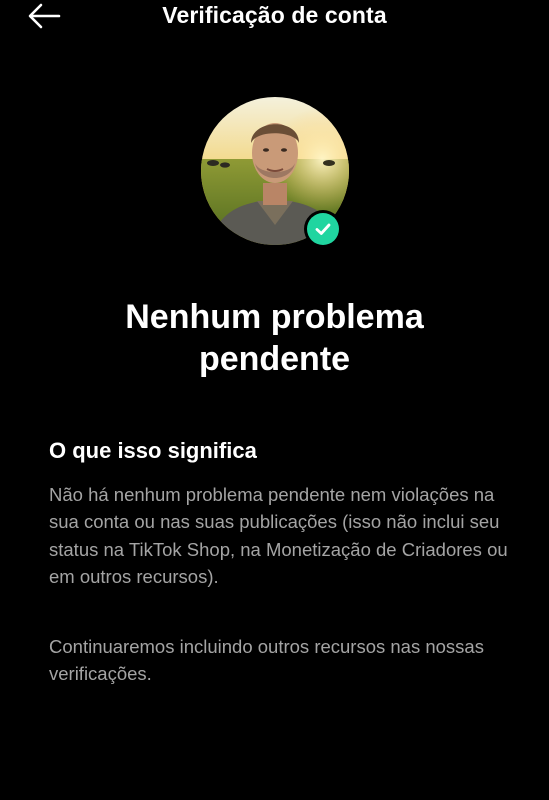 Image resolution: width=549 pixels, height=800 pixels. What do you see at coordinates (274, 317) in the screenshot?
I see `status-title-line-1: Nenhum problema` at bounding box center [274, 317].